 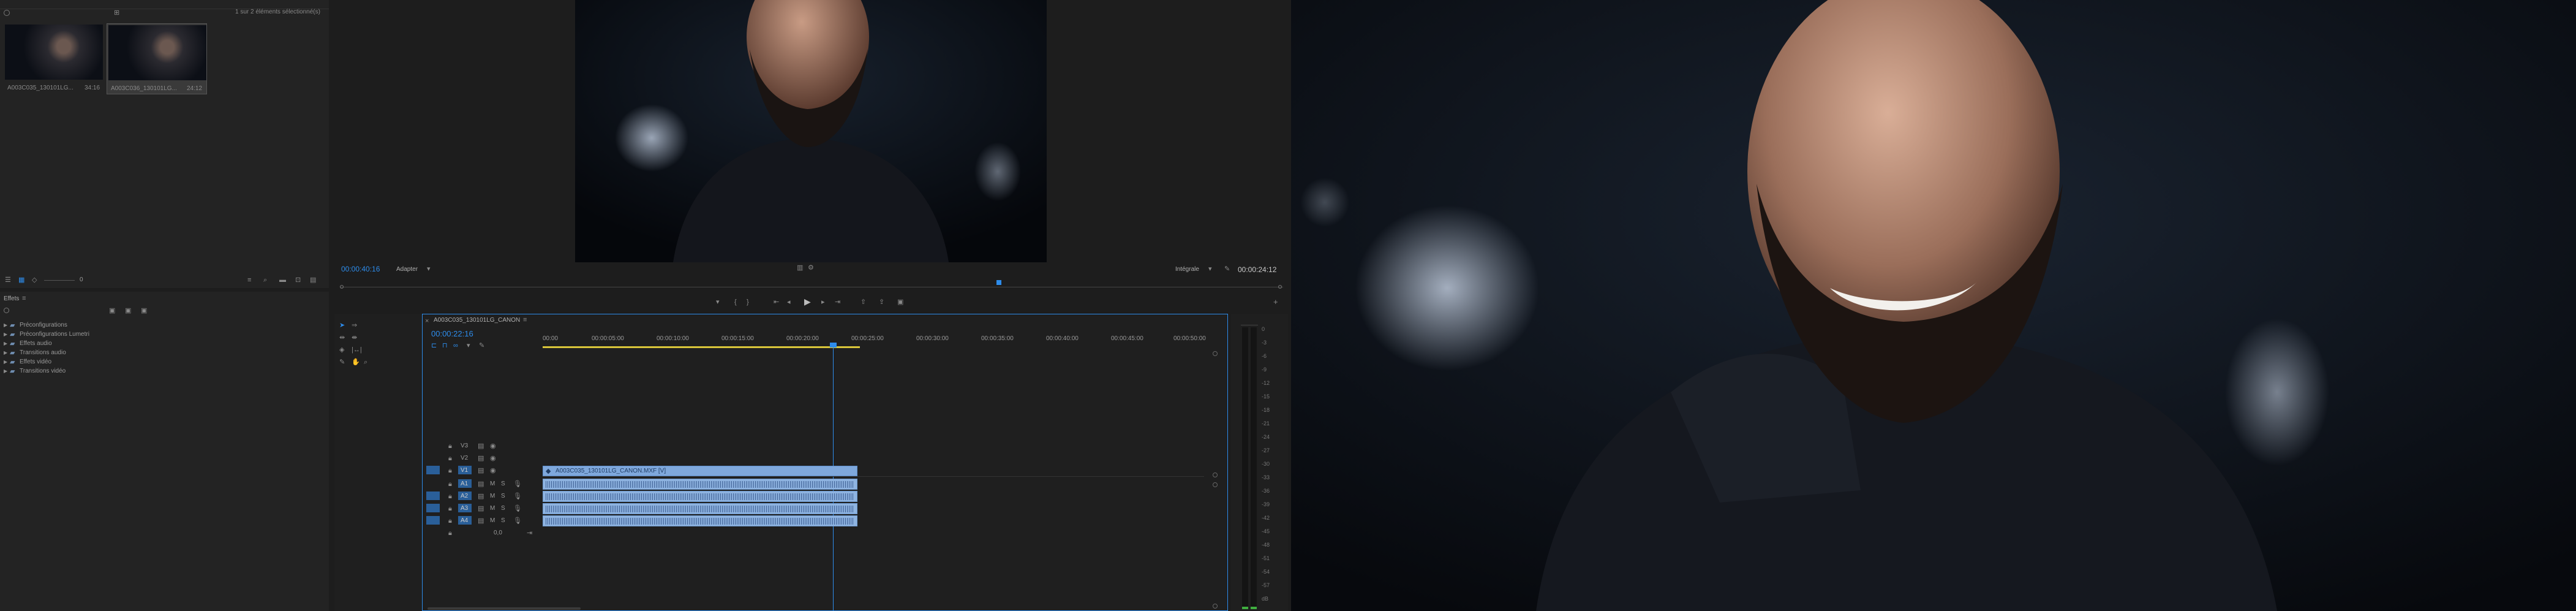 What do you see at coordinates (1280, 287) in the screenshot?
I see `out-handle` at bounding box center [1280, 287].